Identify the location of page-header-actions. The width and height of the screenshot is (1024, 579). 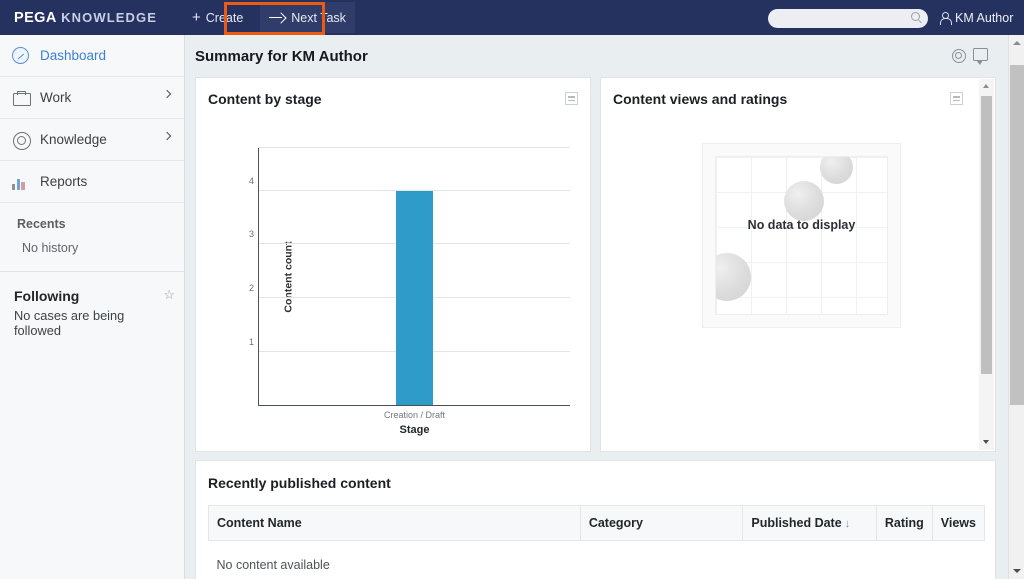
(969, 56).